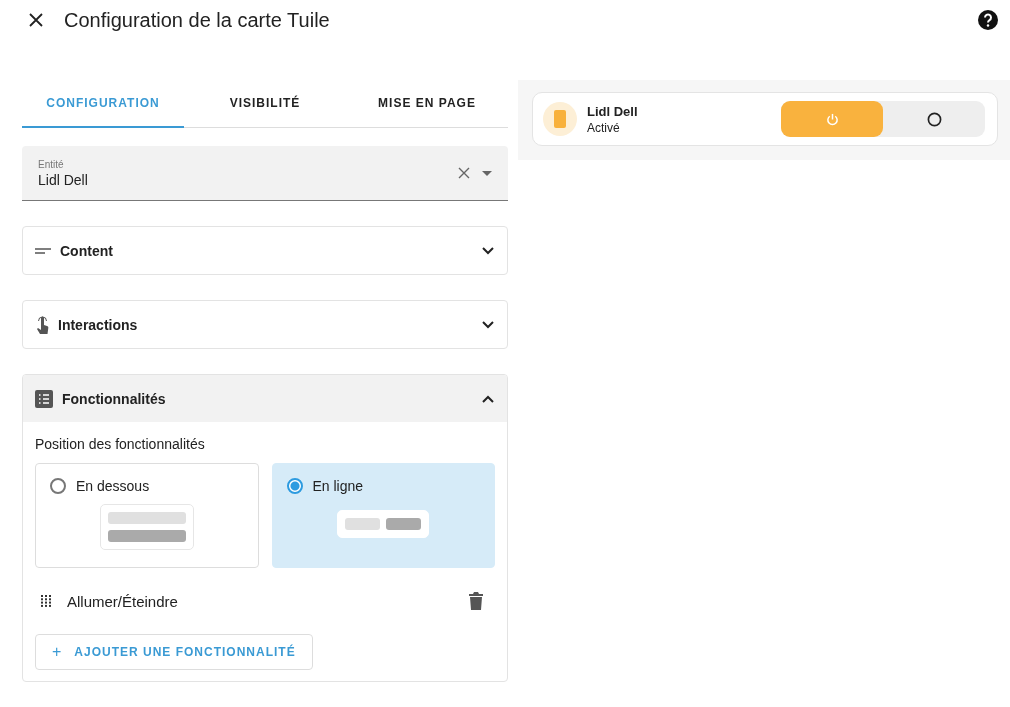  Describe the element at coordinates (383, 515) in the screenshot. I see `layout-option: En ligne` at that location.